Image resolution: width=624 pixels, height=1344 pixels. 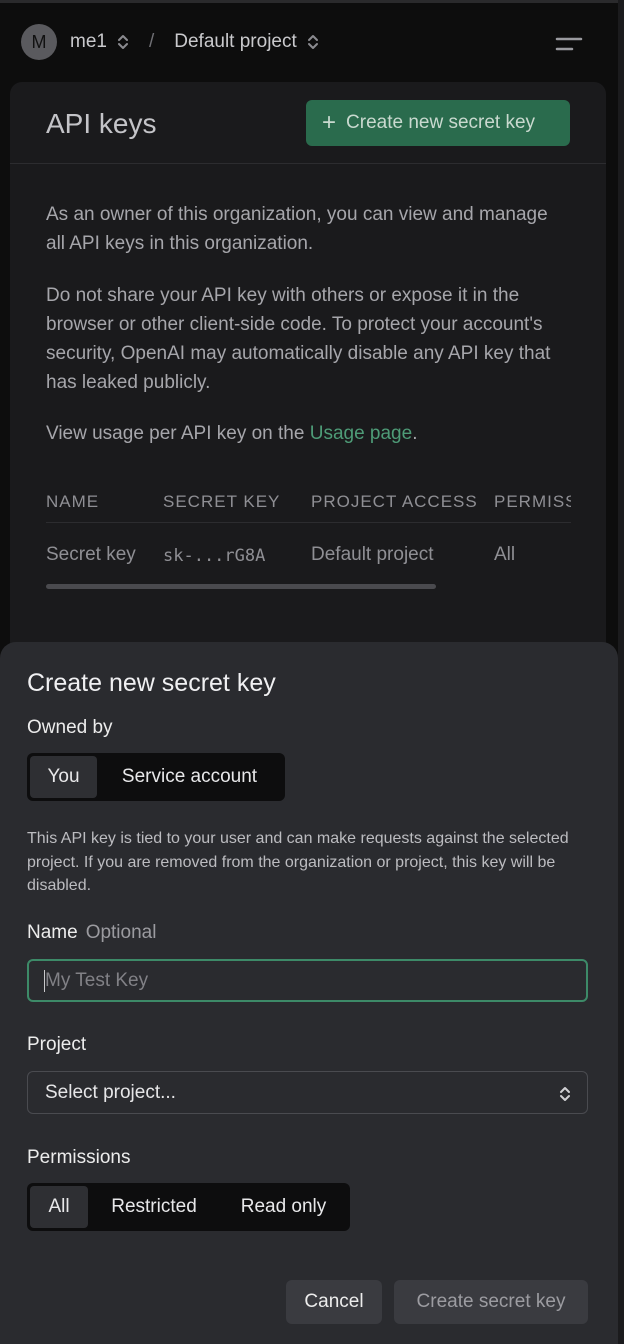 I want to click on table-horizontal-scrollbar, so click(x=241, y=586).